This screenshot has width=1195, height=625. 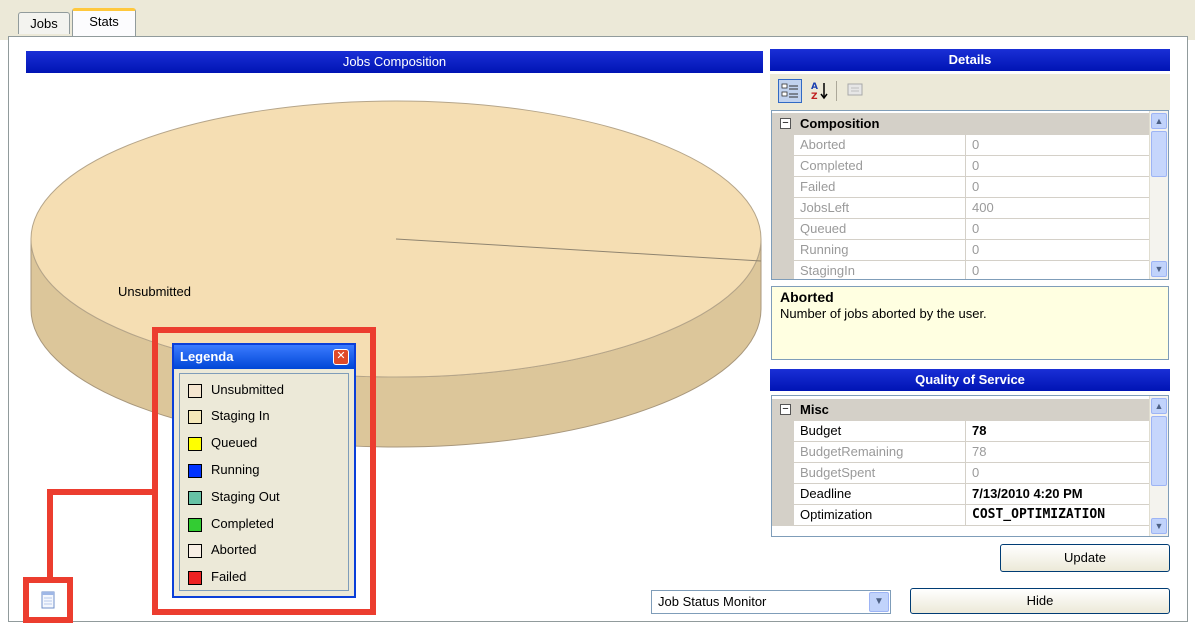 I want to click on alphabetical-sort-button: A Z, so click(x=820, y=91).